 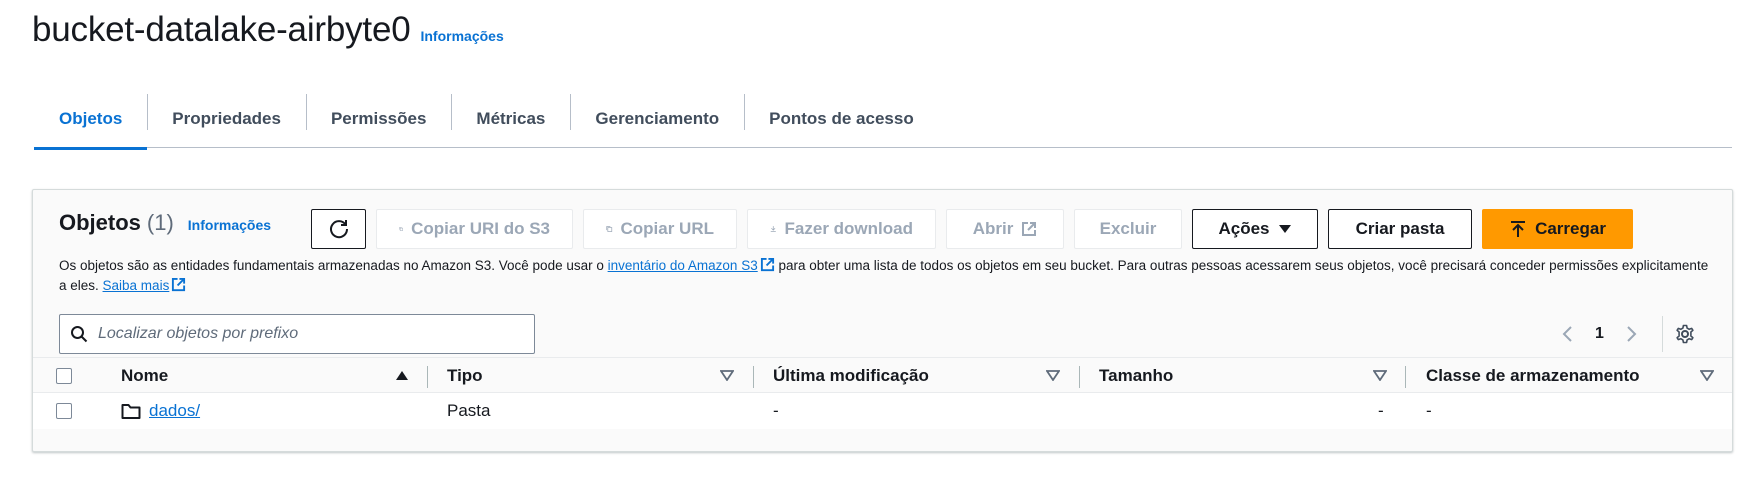 I want to click on download-icon, so click(x=773, y=229).